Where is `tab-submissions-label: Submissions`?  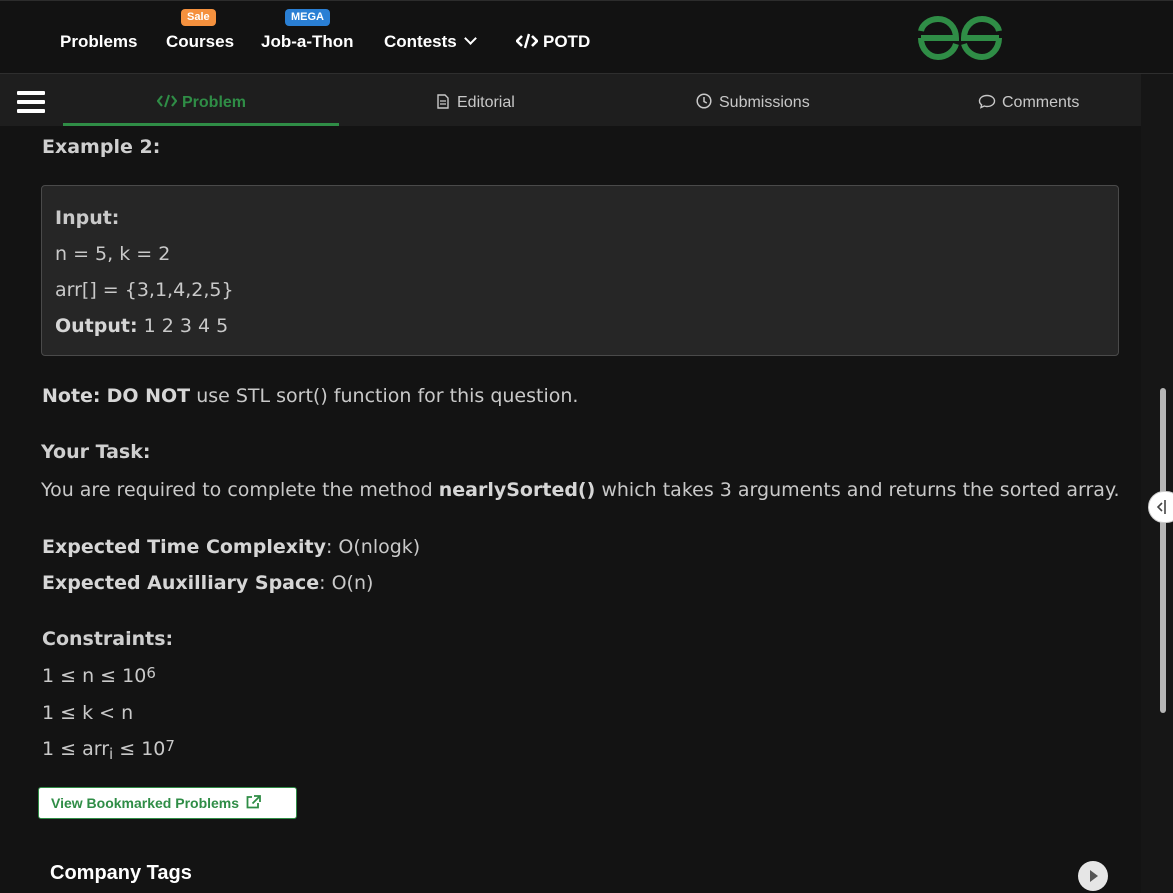 tab-submissions-label: Submissions is located at coordinates (764, 102).